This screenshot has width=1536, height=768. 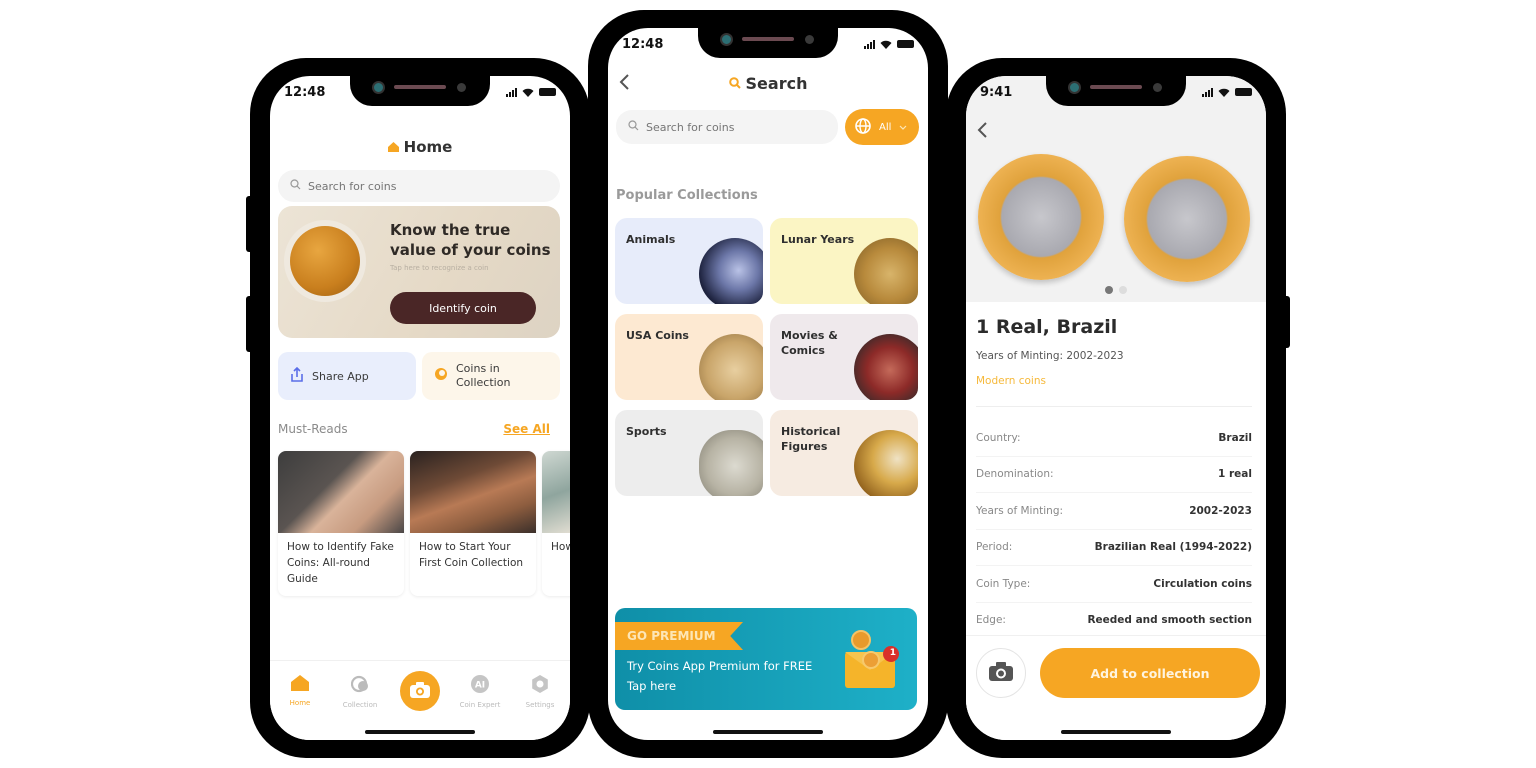 What do you see at coordinates (882, 127) in the screenshot?
I see `region-filter-dropdown: All` at bounding box center [882, 127].